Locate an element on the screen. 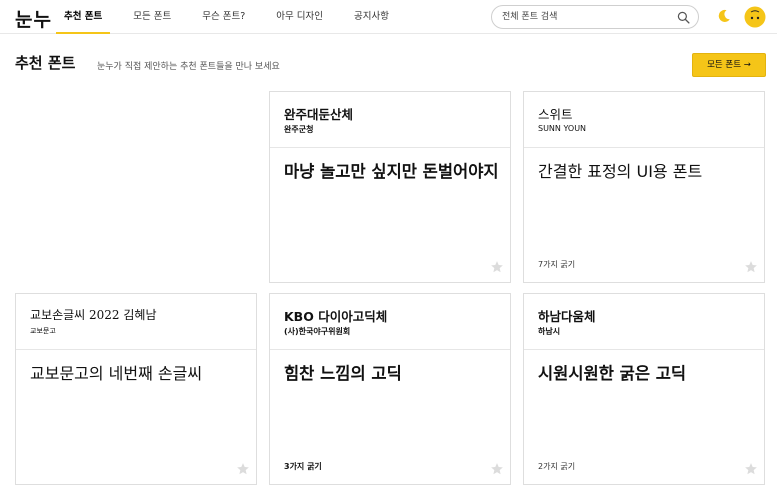  avatar is located at coordinates (755, 17).